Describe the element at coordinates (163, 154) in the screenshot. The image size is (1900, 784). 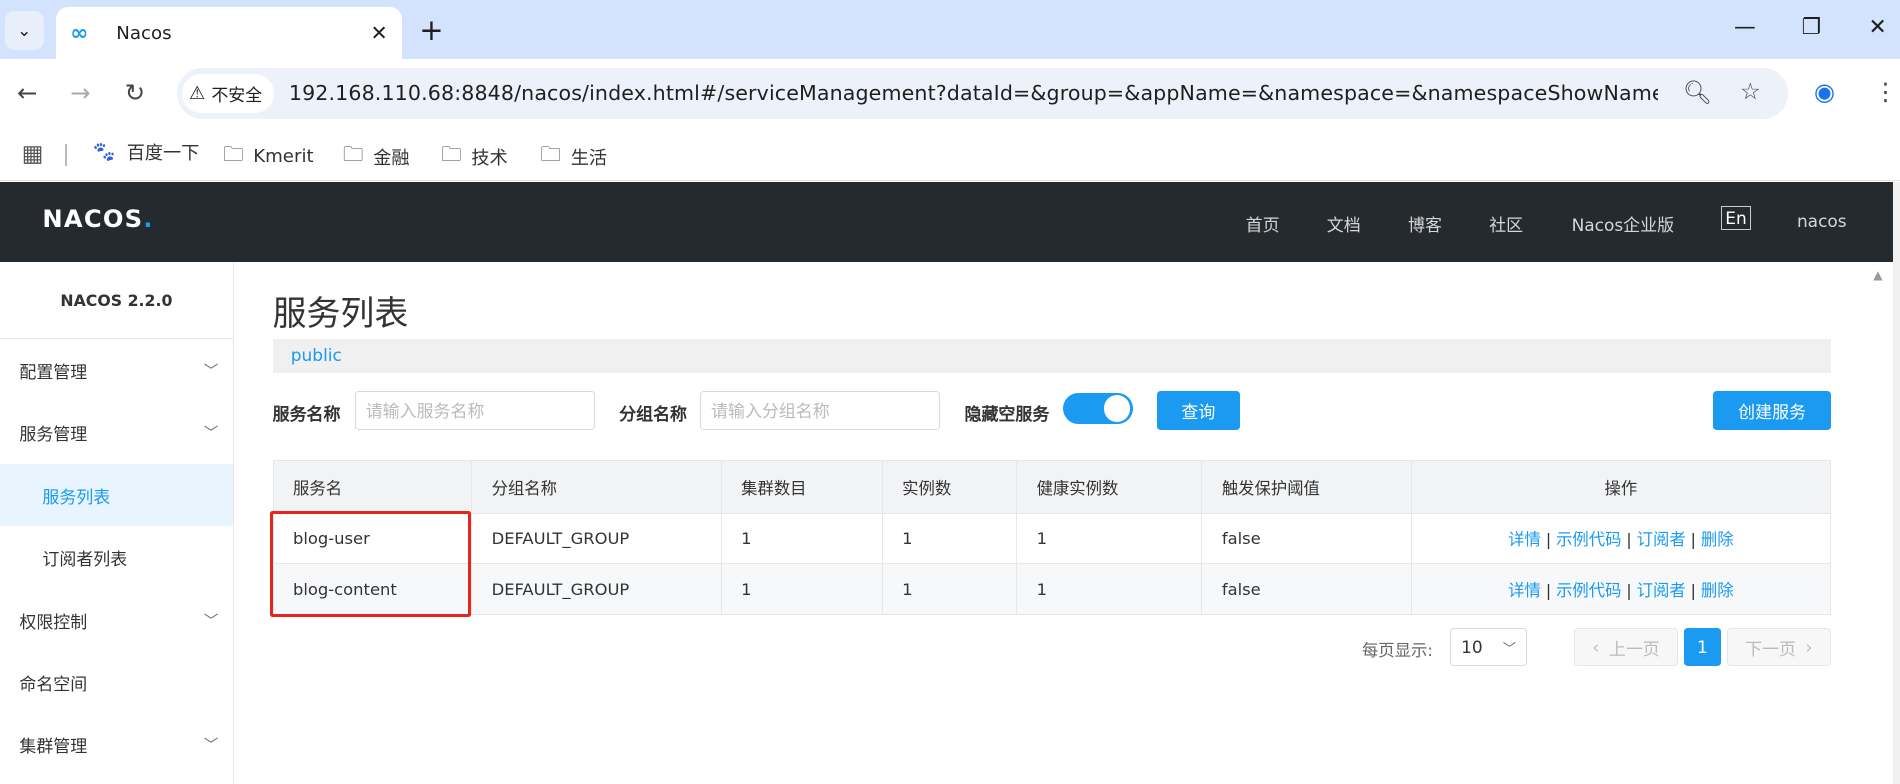
I see `bookmark-label: 百度一下` at that location.